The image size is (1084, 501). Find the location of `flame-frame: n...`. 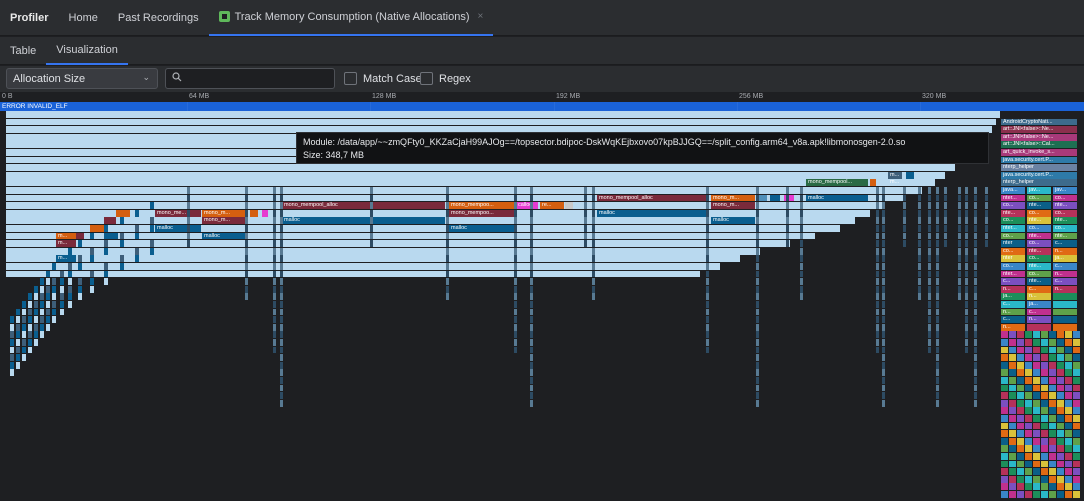

flame-frame: n... is located at coordinates (1065, 274).